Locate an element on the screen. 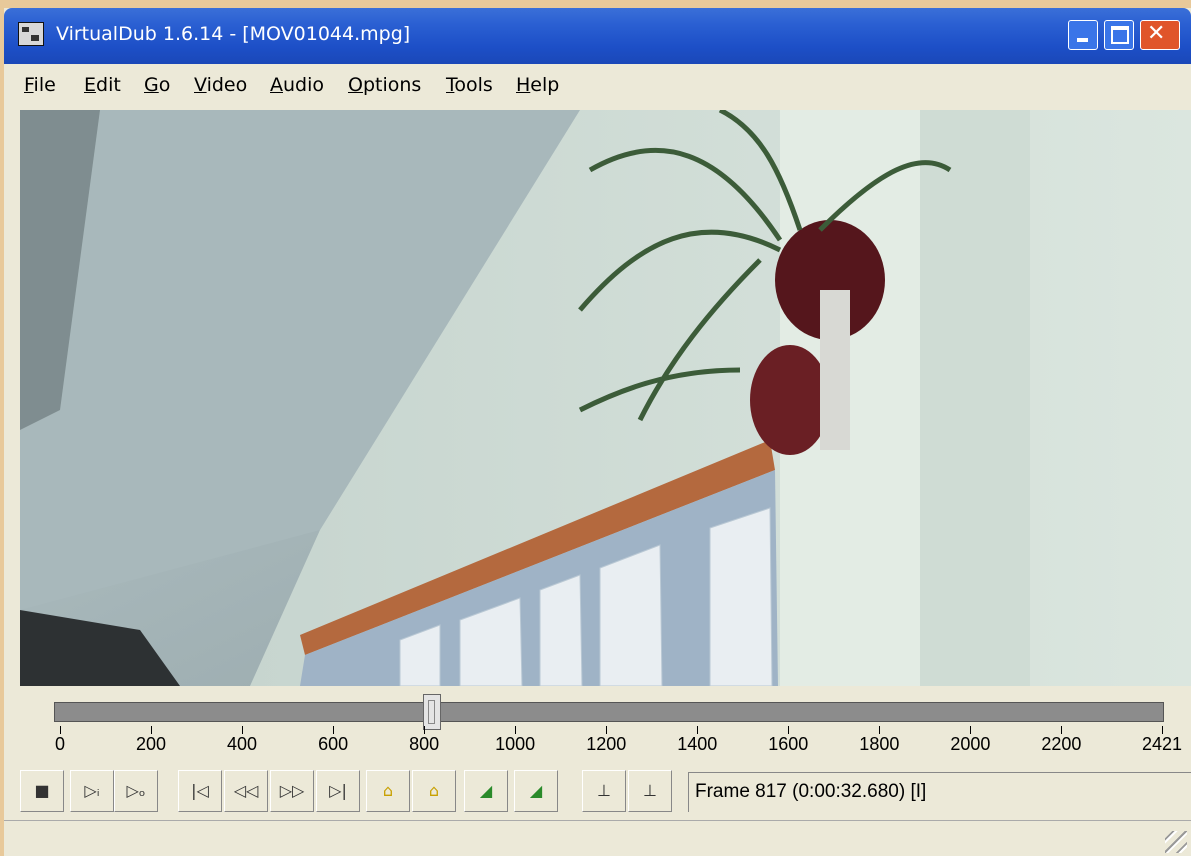 Image resolution: width=1191 pixels, height=856 pixels. menu-video: Video is located at coordinates (220, 85).